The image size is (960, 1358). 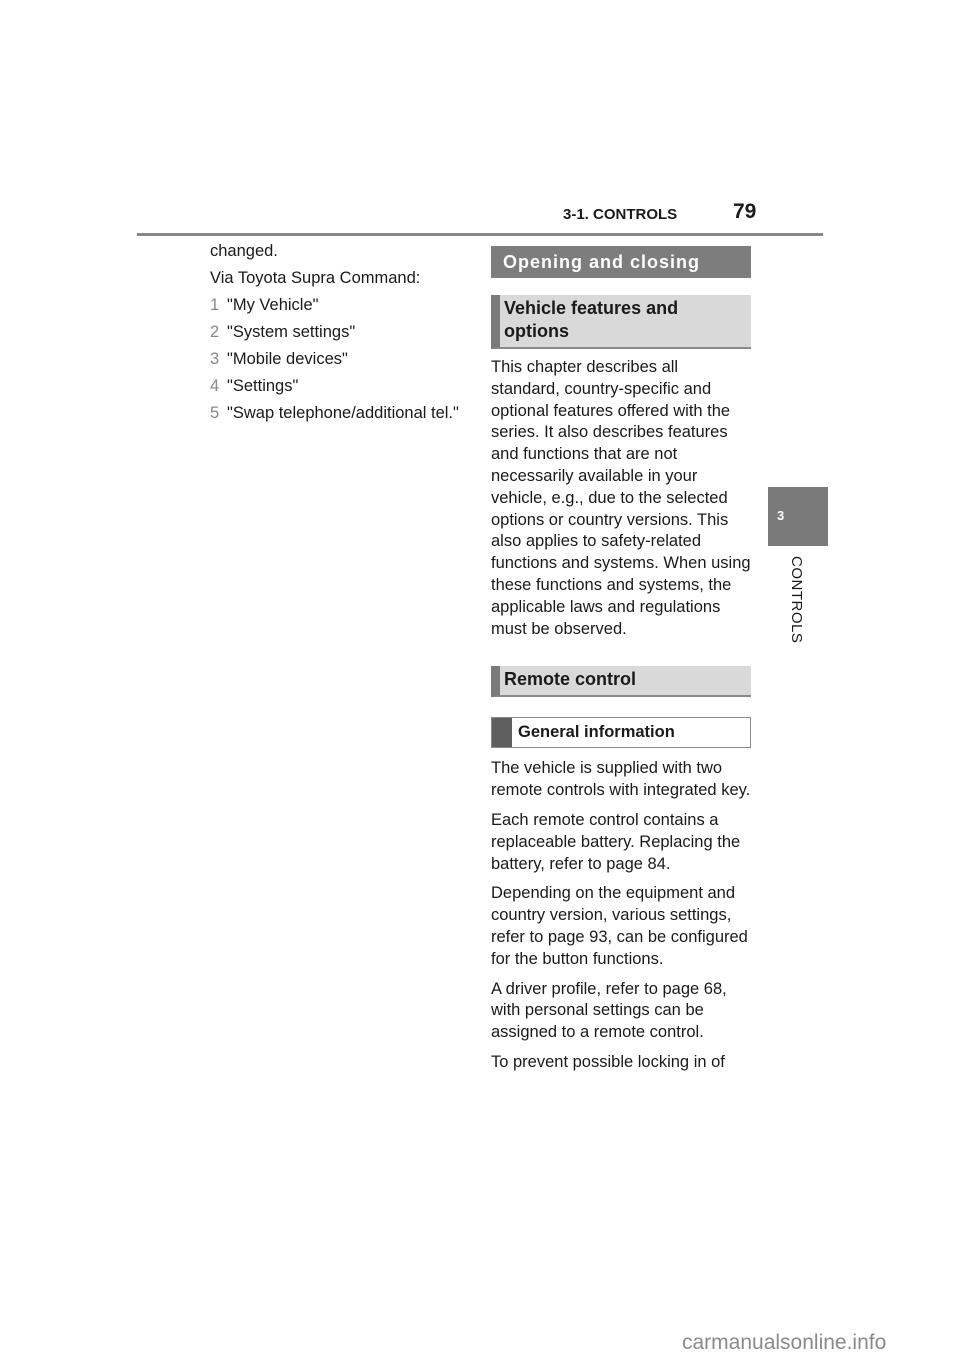 I want to click on watermark: carmanualsonline.info, so click(x=784, y=1342).